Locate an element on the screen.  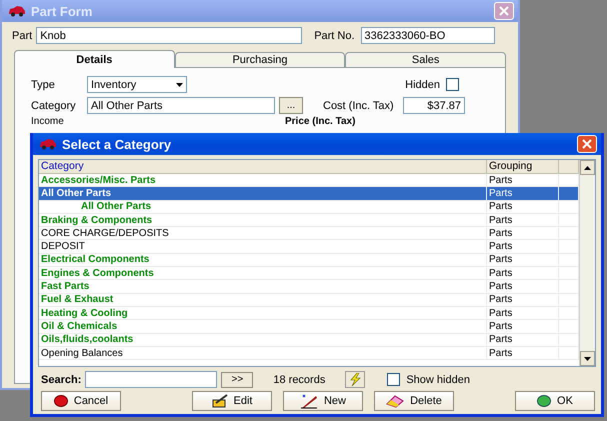
show-hidden-checkbox is located at coordinates (393, 379).